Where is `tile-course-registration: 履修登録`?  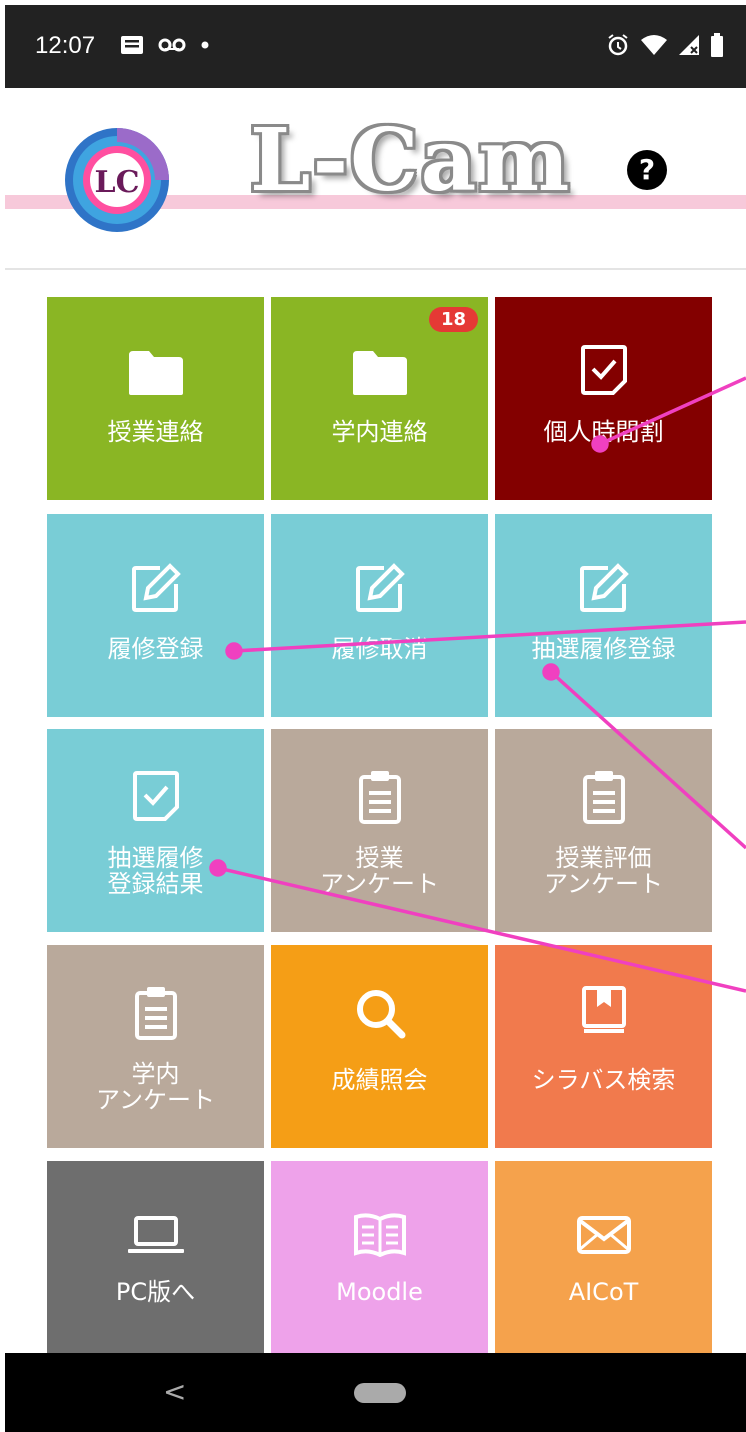
tile-course-registration: 履修登録 is located at coordinates (155, 615).